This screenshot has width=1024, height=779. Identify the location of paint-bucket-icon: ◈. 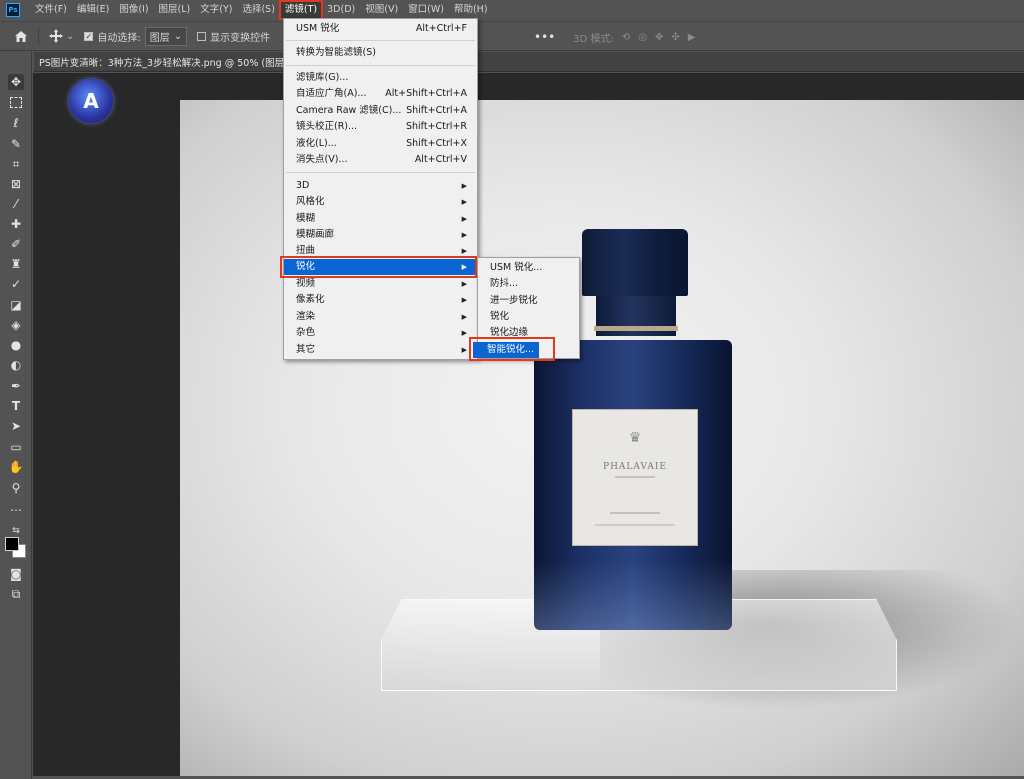
(16, 325).